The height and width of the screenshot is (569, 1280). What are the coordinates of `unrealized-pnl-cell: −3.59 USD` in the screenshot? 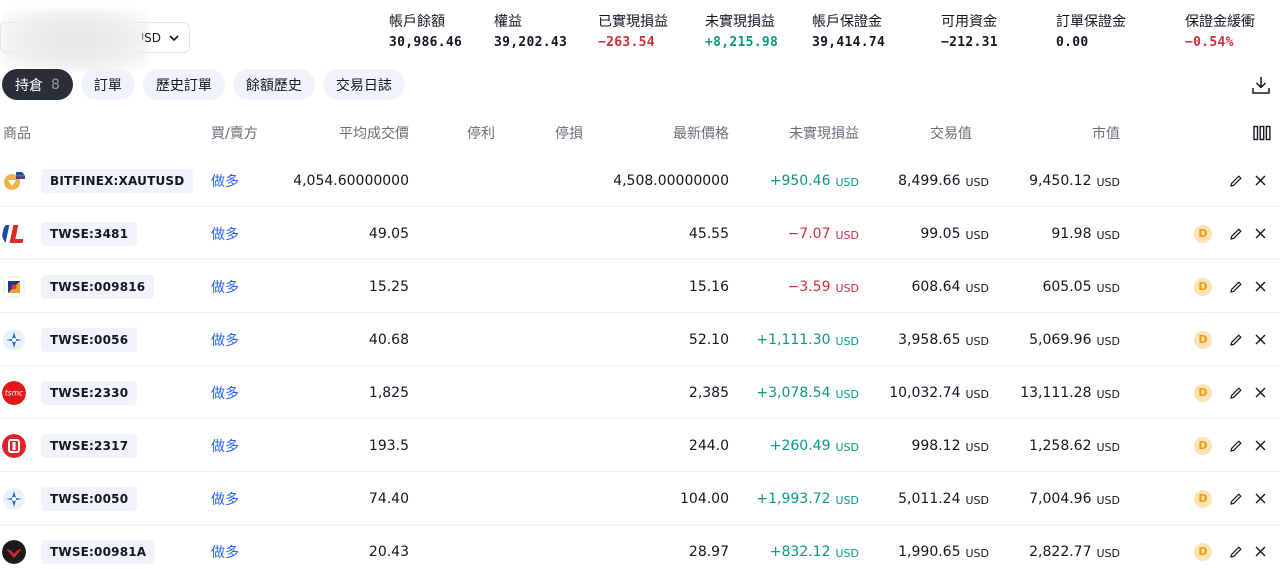 It's located at (823, 287).